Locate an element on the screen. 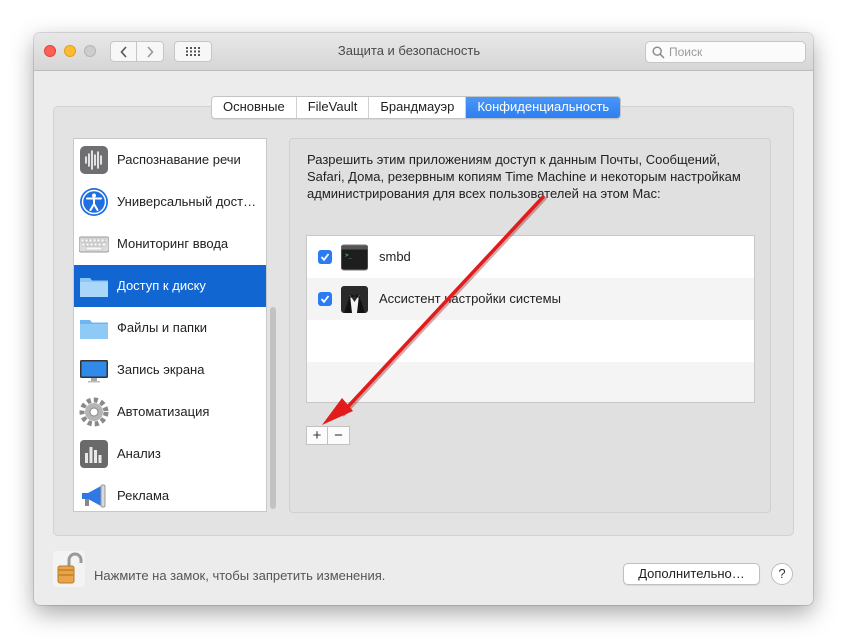  window-title: Защита и безопасность is located at coordinates (409, 50).